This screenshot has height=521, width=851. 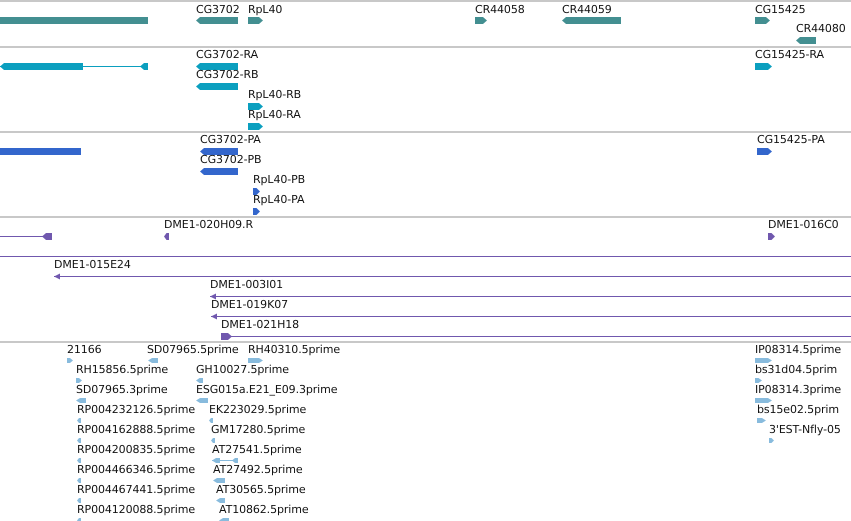 I want to click on feature-label: CG3702, so click(x=218, y=9).